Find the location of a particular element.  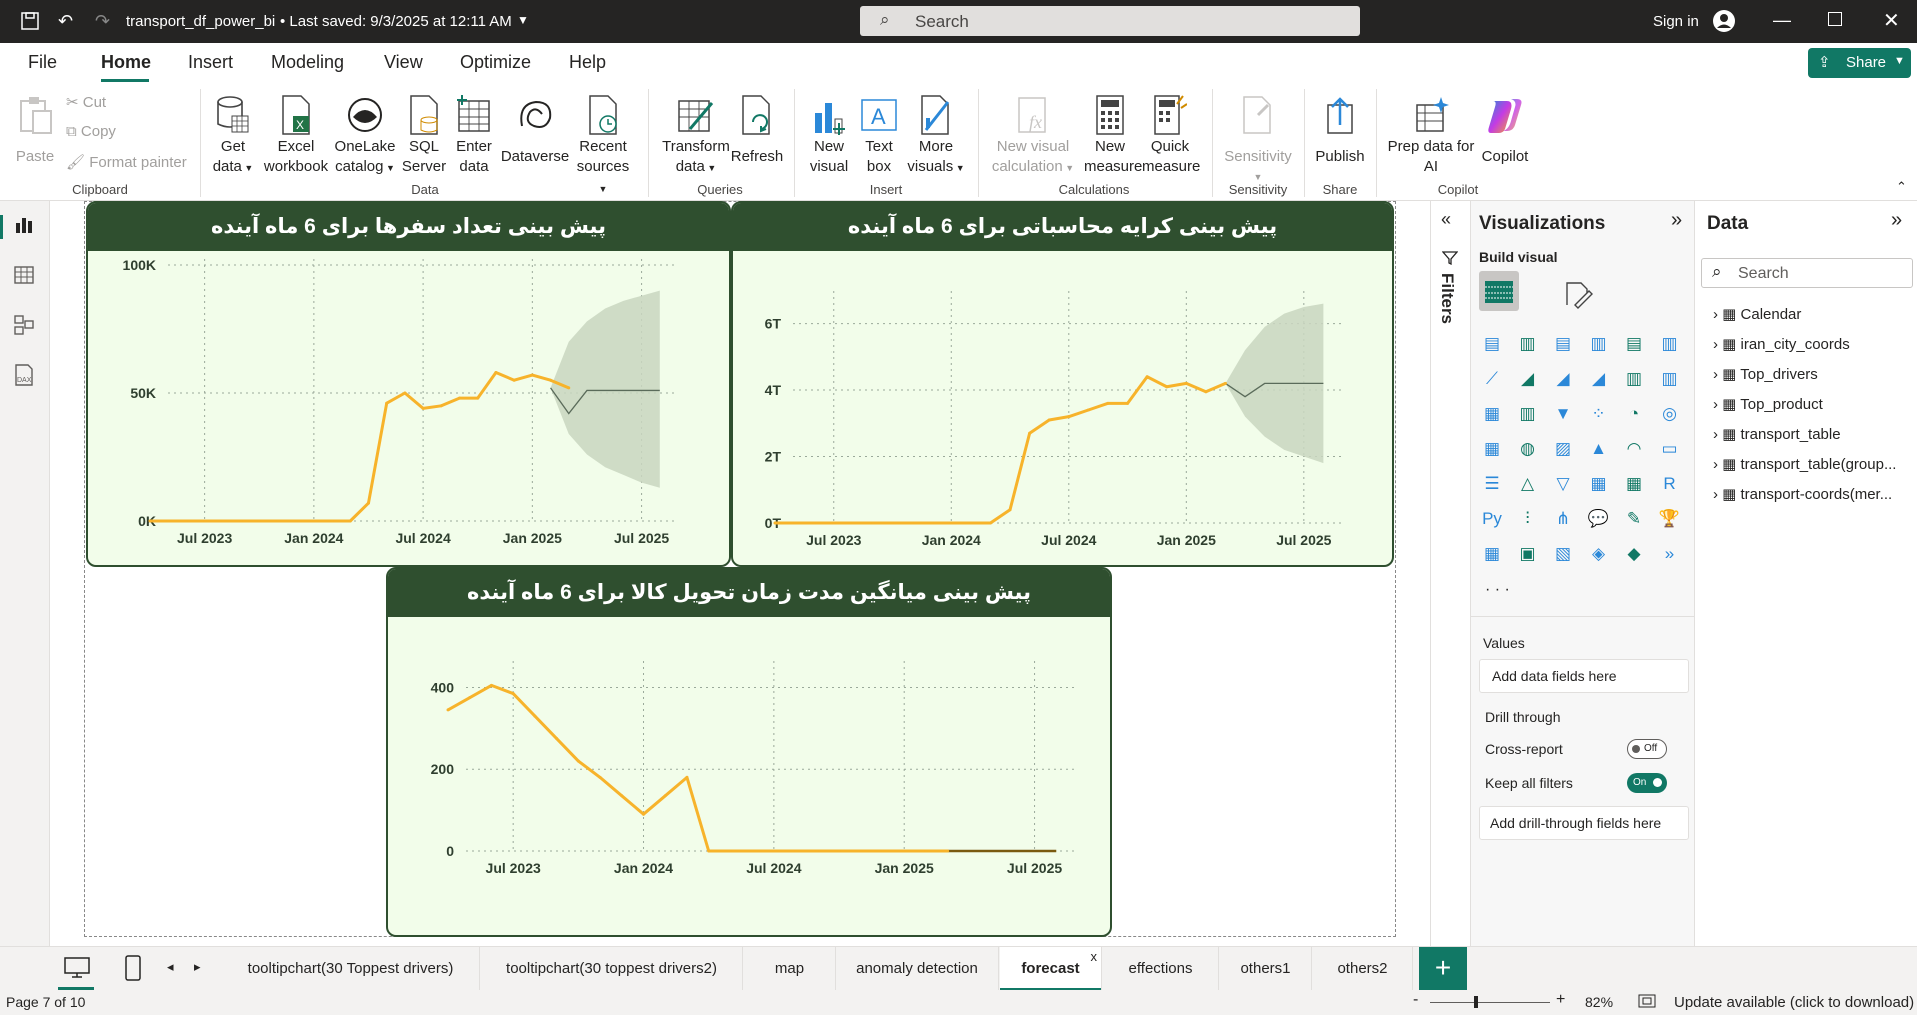

arcgis-map-icon: ◈ is located at coordinates (1599, 554).